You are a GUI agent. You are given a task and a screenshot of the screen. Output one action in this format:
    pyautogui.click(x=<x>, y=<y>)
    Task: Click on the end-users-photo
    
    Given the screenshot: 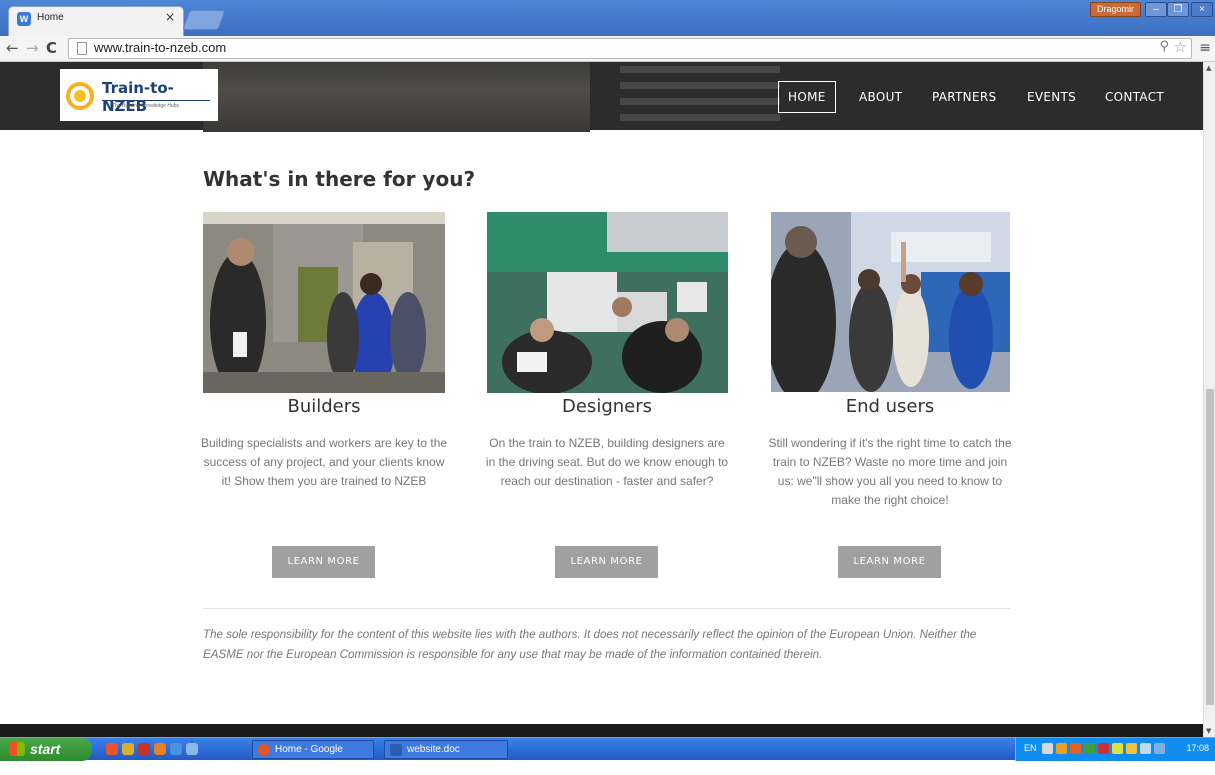 What is the action you would take?
    pyautogui.click(x=890, y=302)
    